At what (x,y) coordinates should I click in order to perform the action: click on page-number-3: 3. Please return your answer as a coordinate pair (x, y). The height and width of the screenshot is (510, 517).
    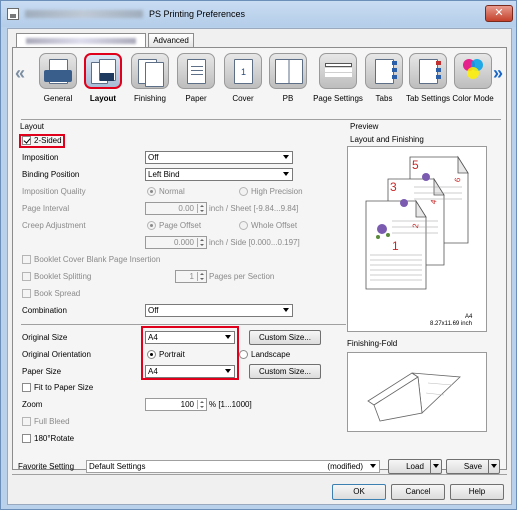
    Looking at the image, I should click on (393, 187).